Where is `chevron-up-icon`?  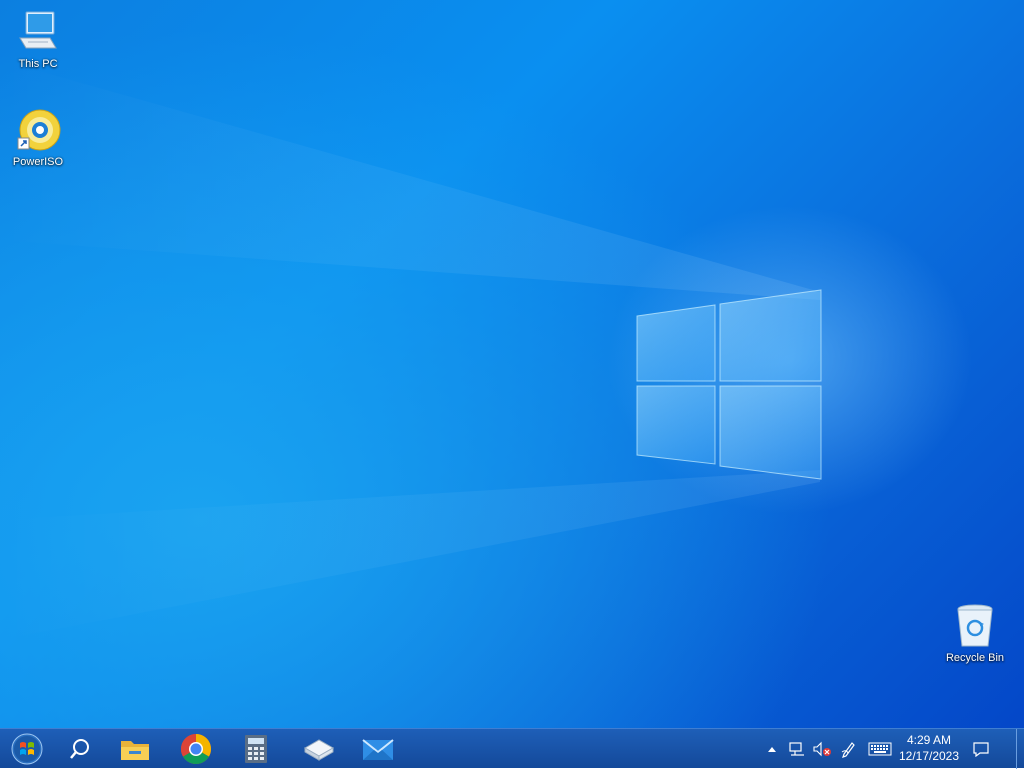 chevron-up-icon is located at coordinates (772, 749).